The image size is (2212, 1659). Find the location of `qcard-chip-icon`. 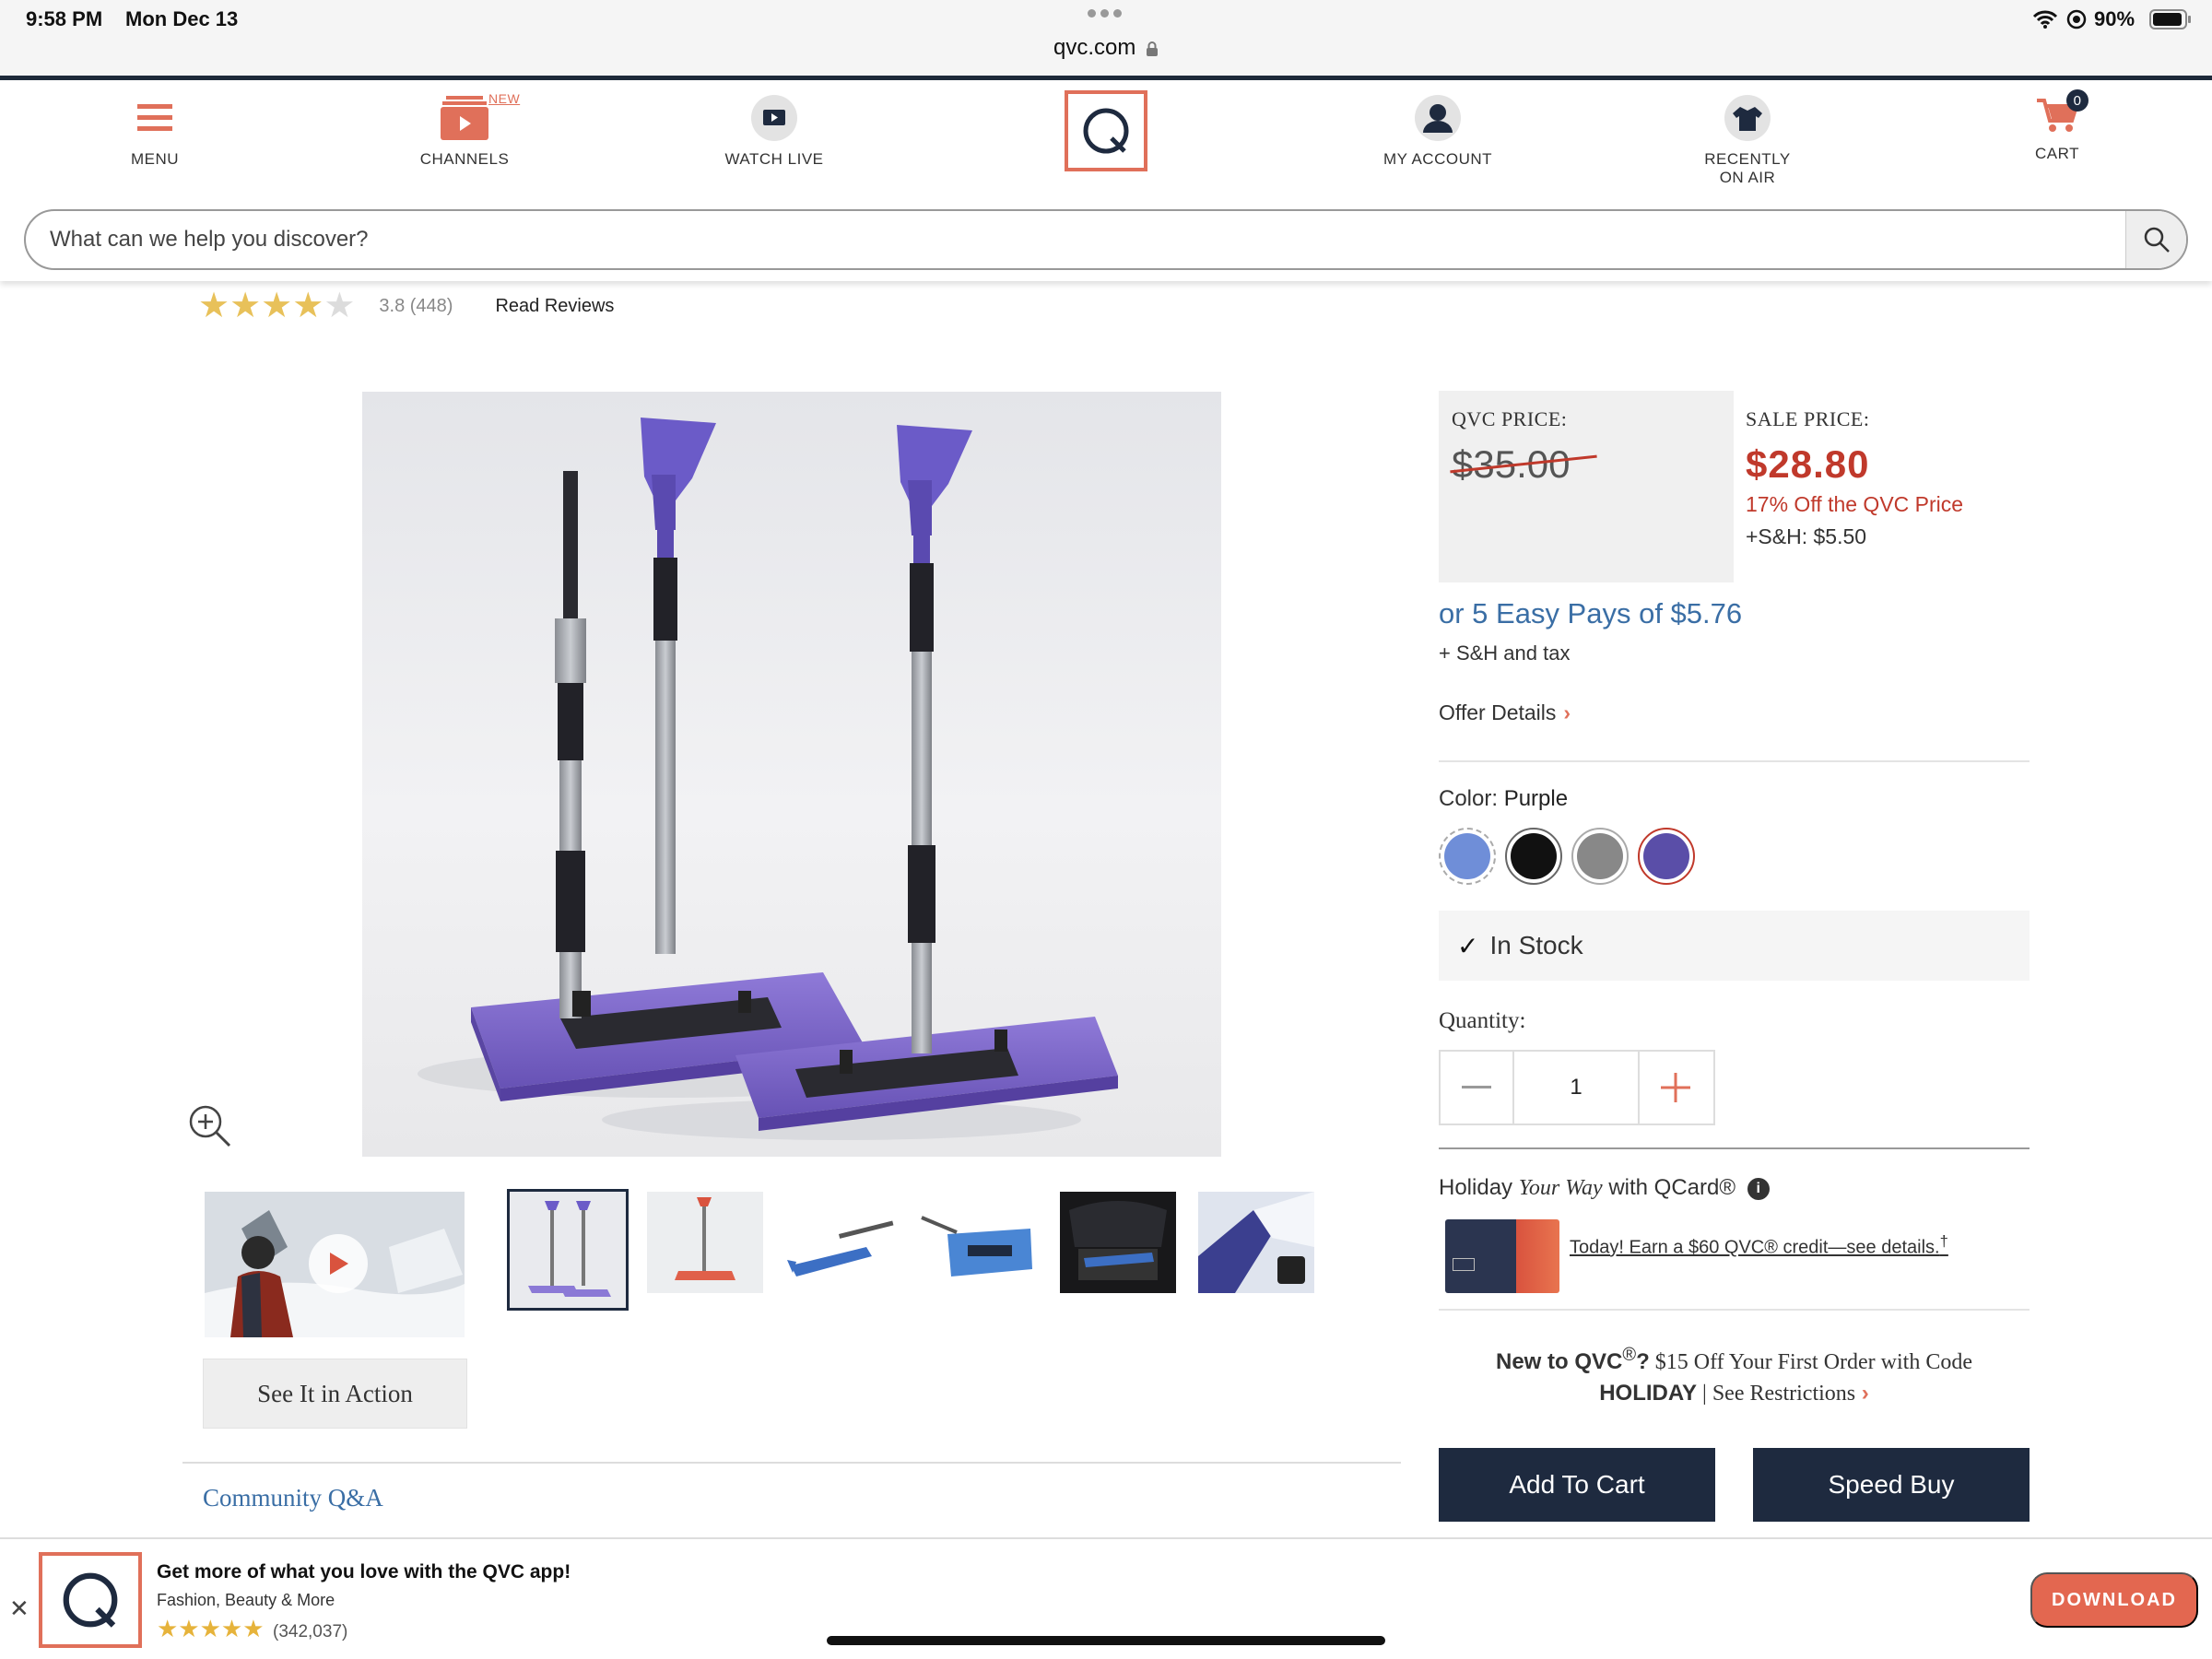

qcard-chip-icon is located at coordinates (1464, 1264).